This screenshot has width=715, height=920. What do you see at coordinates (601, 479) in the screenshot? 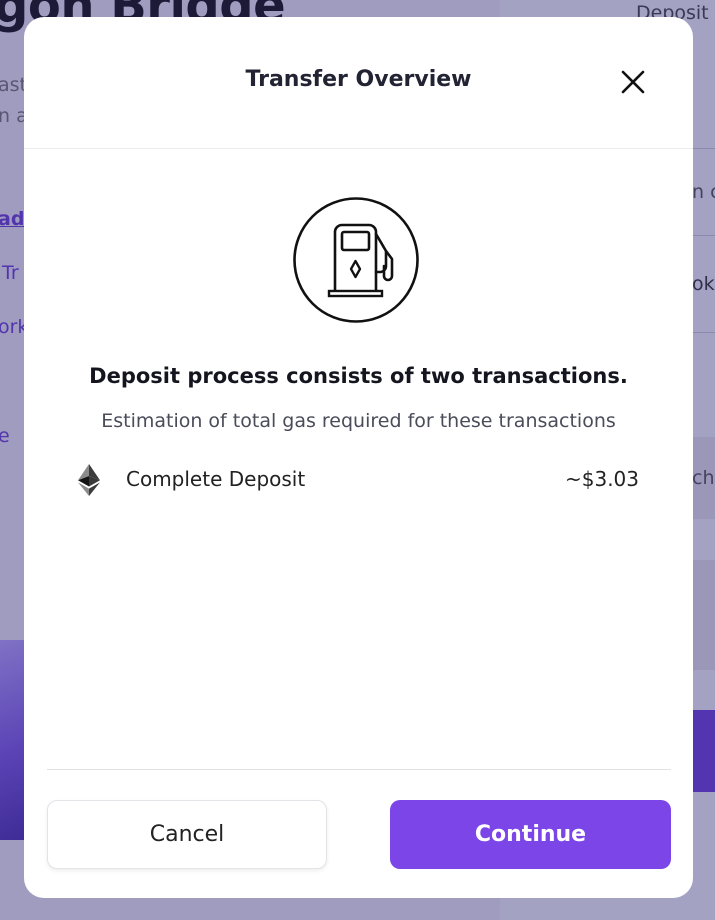
I see `transaction-gas-amount: ~$3.03` at bounding box center [601, 479].